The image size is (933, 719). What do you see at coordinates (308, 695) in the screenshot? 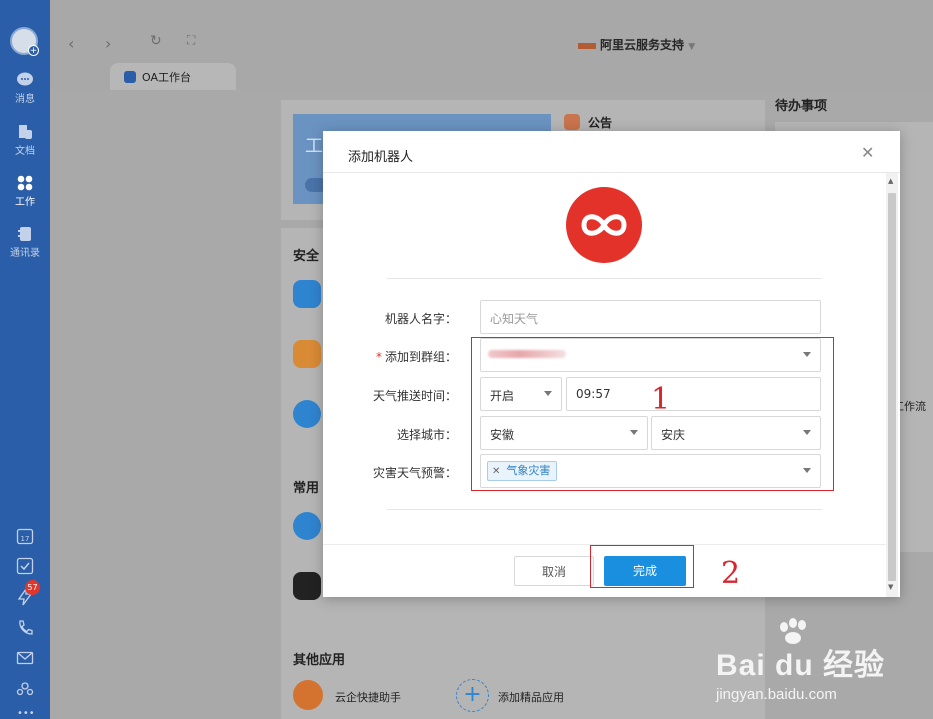
I see `helper-app-icon` at bounding box center [308, 695].